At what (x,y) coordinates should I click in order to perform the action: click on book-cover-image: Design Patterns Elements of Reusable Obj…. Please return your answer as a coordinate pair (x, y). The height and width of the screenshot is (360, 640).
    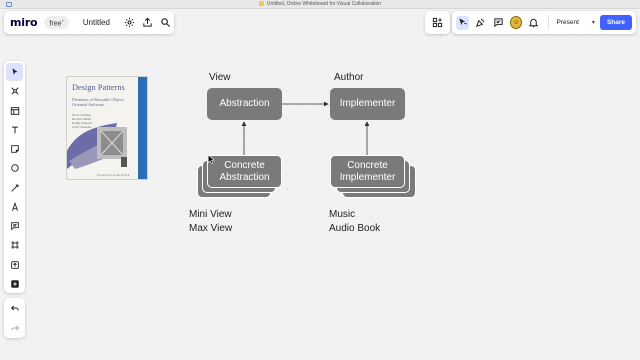
    Looking at the image, I should click on (107, 128).